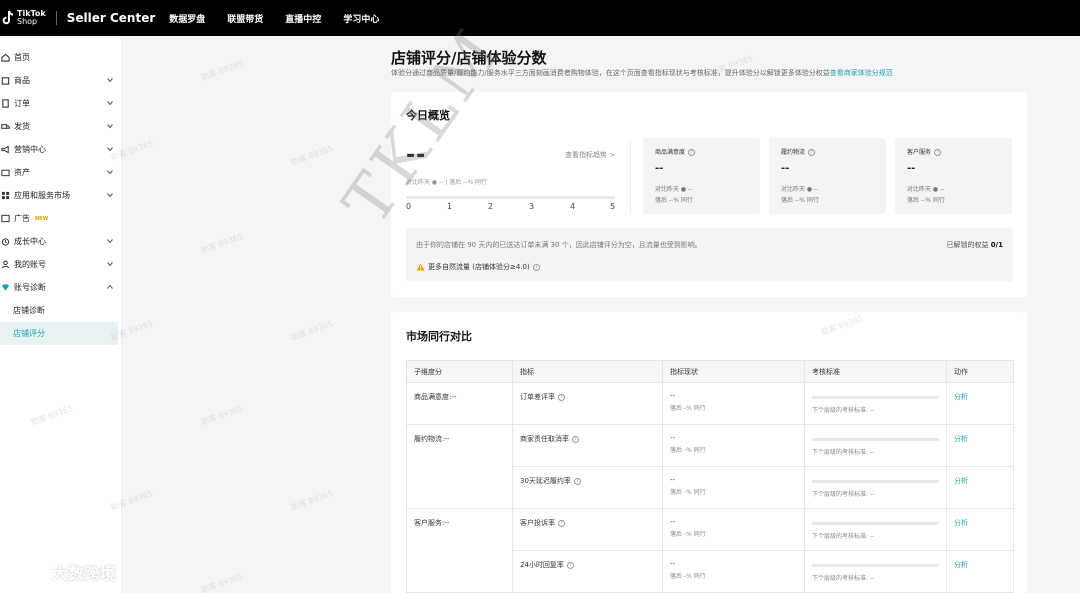 This screenshot has height=593, width=1080. I want to click on new-badge: NEW, so click(42, 218).